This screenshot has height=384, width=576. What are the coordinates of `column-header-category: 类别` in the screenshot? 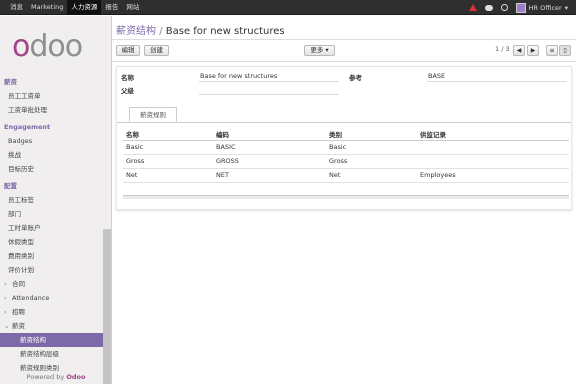 It's located at (371, 135).